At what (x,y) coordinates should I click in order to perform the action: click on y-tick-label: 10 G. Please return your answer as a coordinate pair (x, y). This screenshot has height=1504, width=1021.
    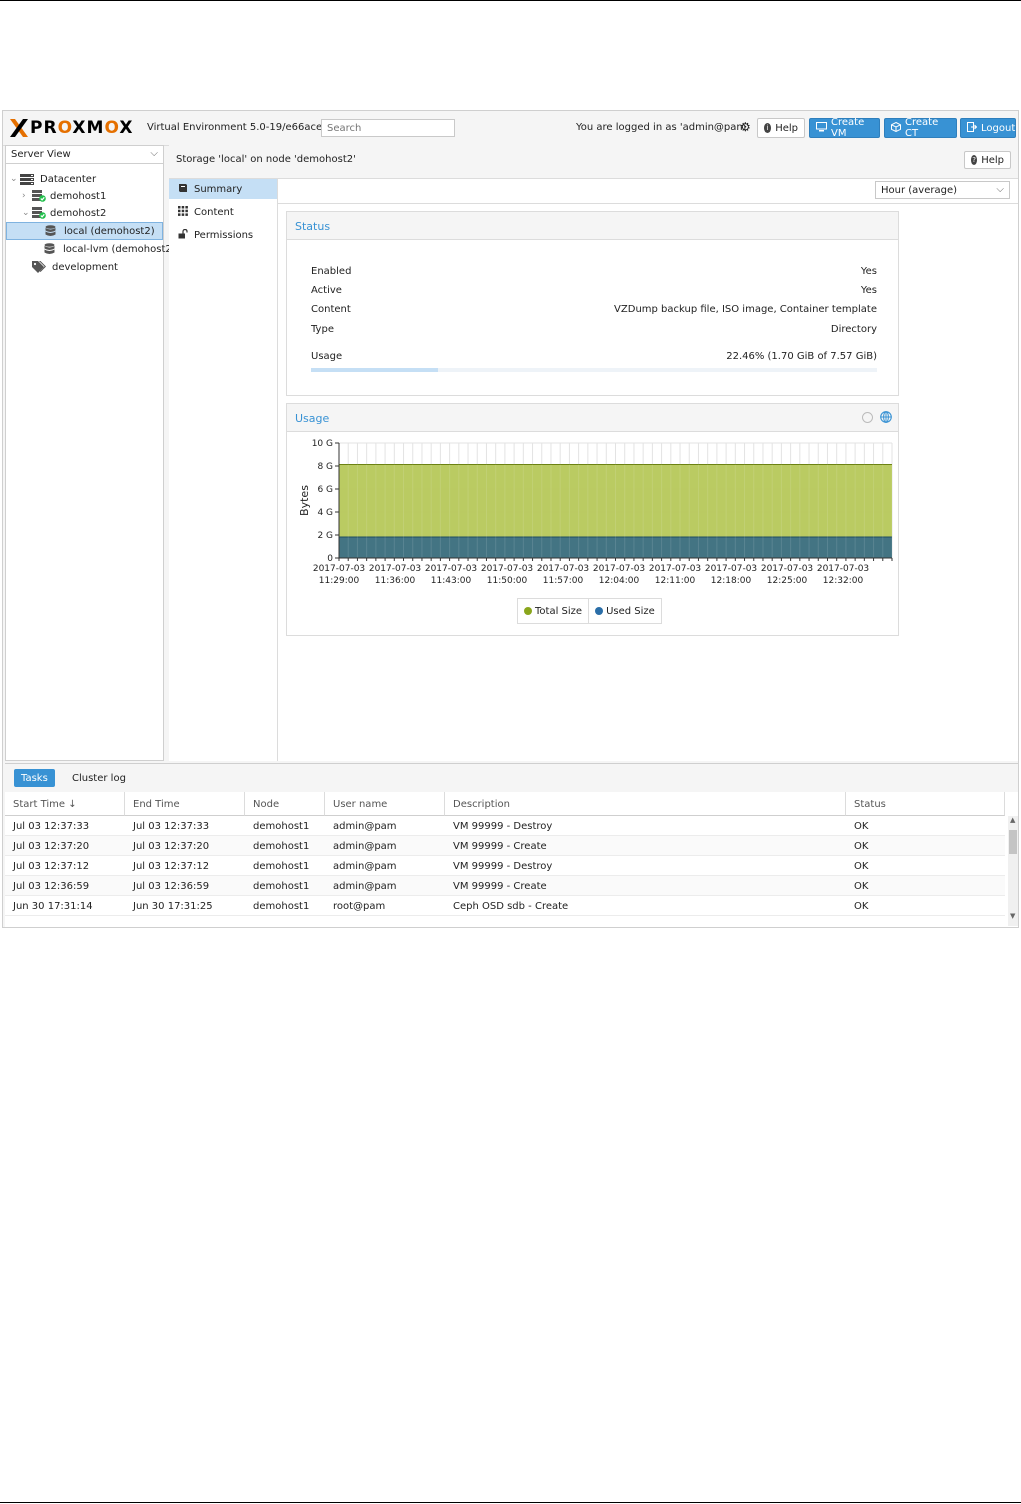
    Looking at the image, I should click on (322, 444).